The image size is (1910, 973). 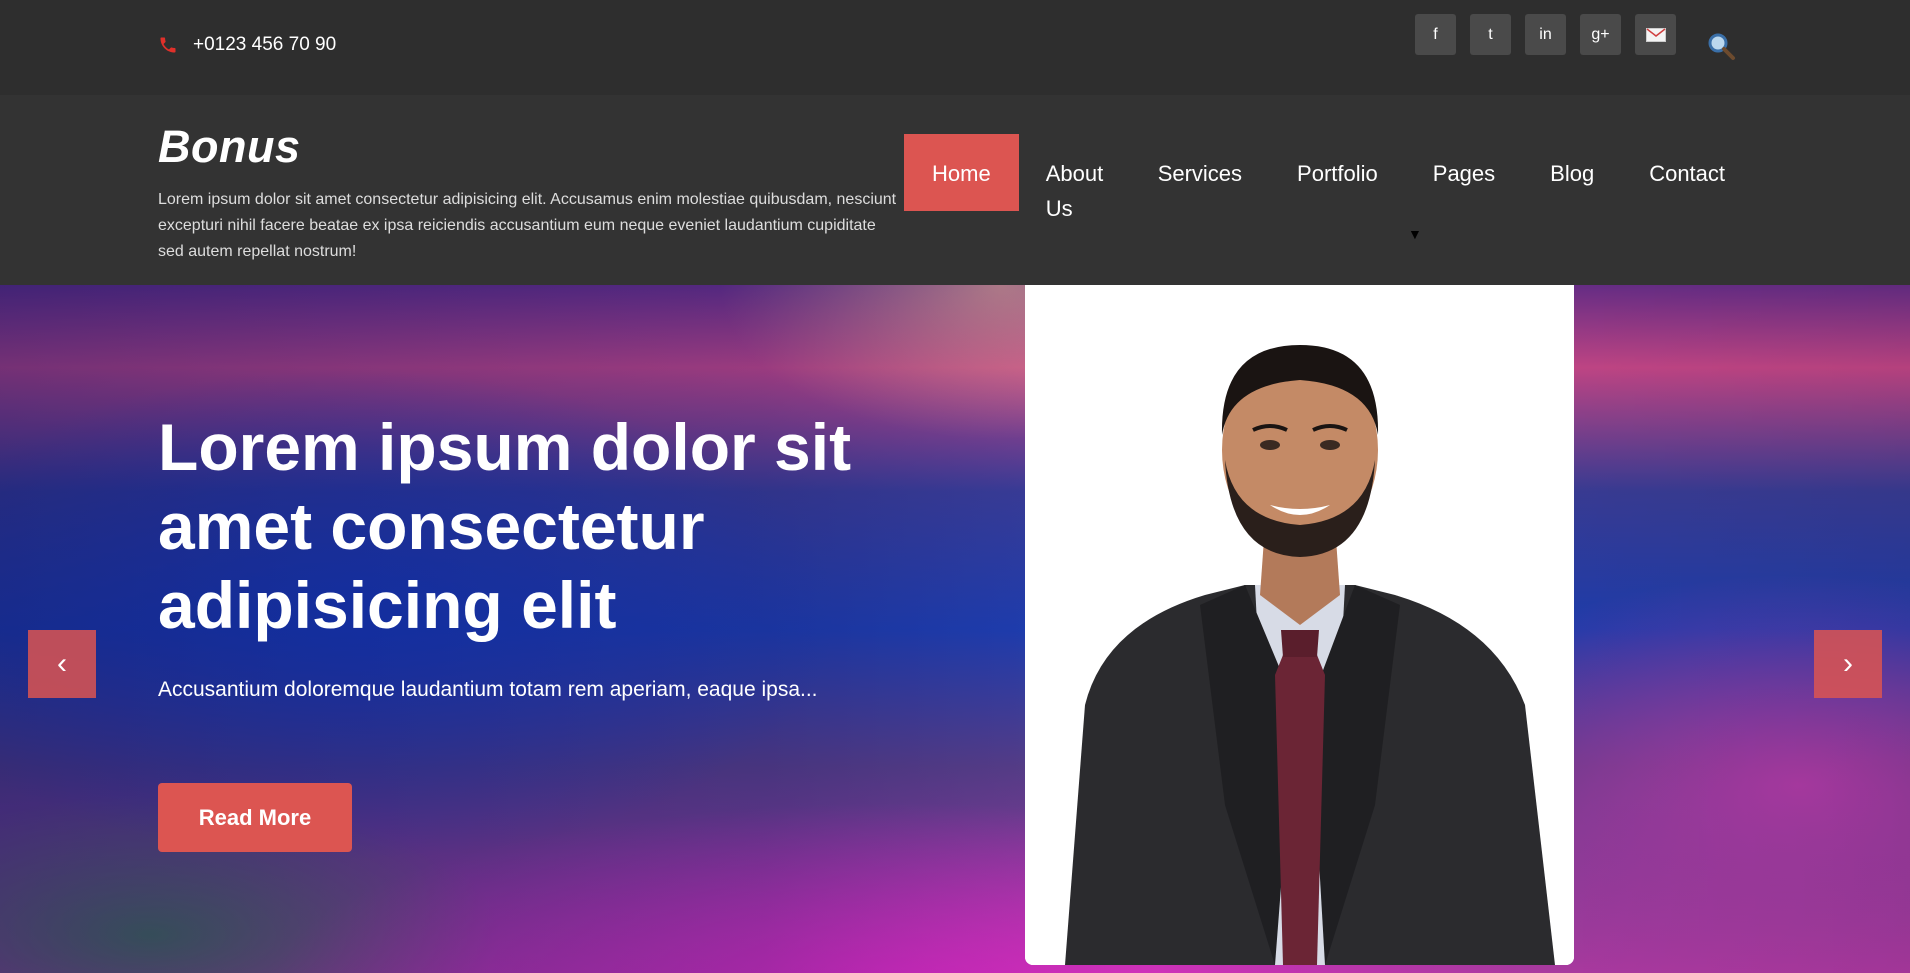 I want to click on slider-next-button: ›, so click(x=1848, y=664).